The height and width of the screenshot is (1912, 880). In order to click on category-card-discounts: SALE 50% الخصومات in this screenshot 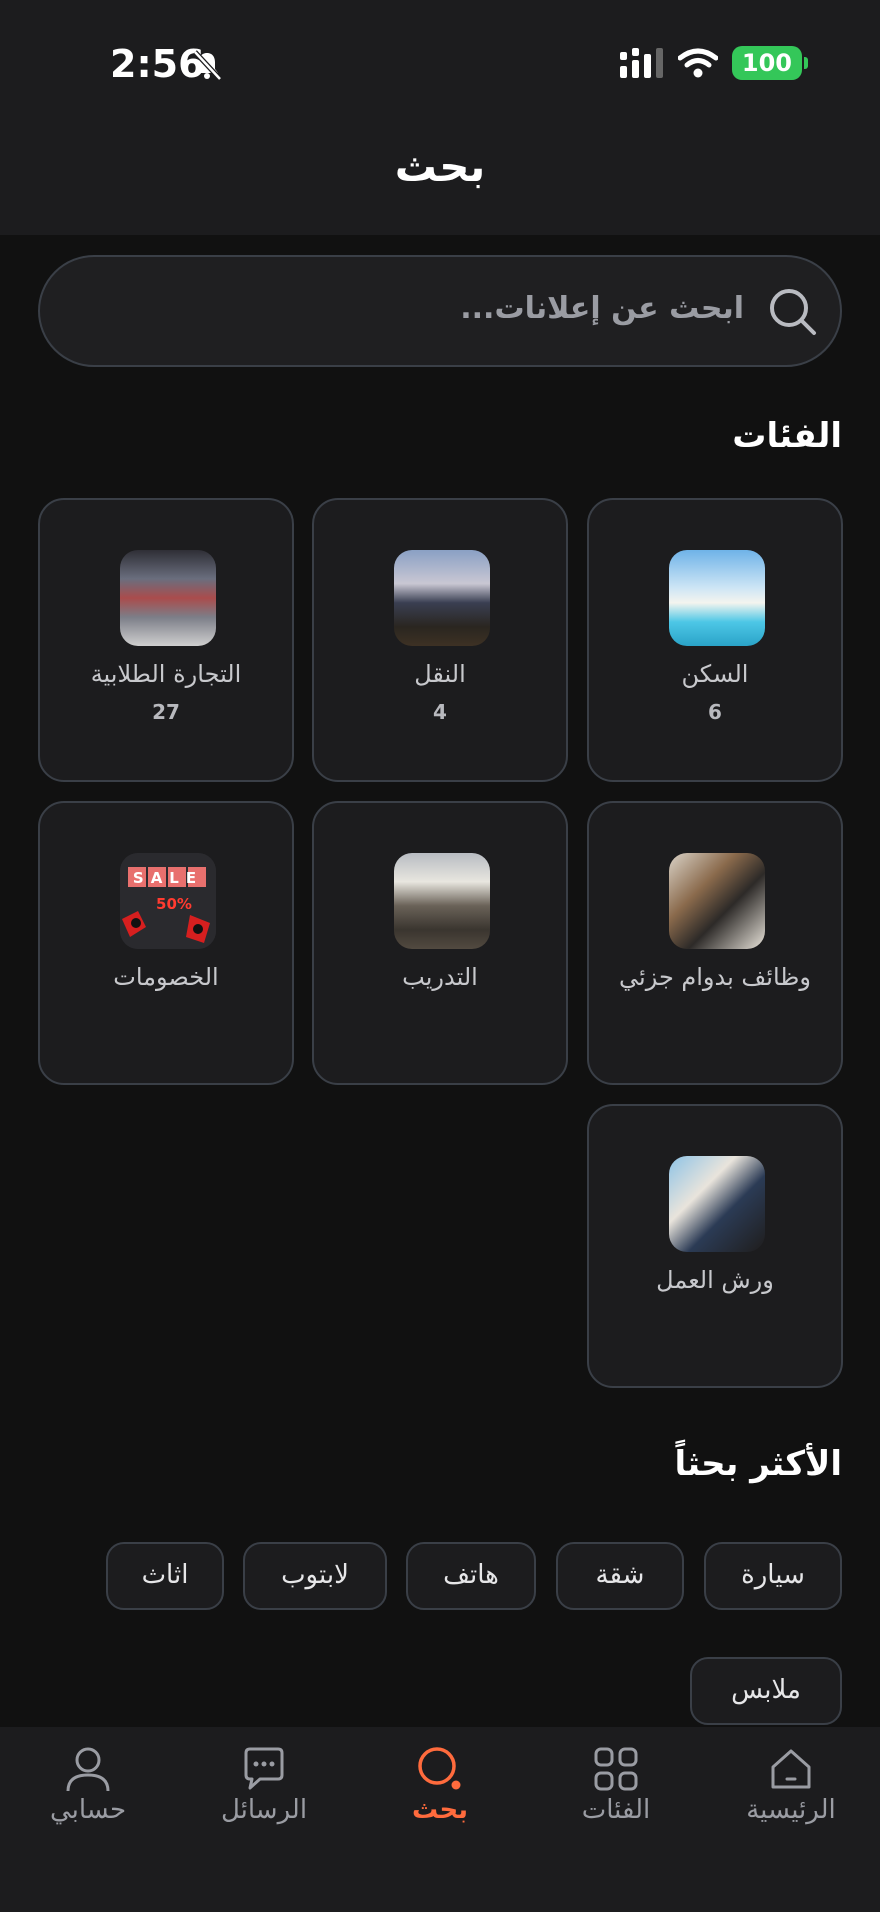, I will do `click(166, 943)`.